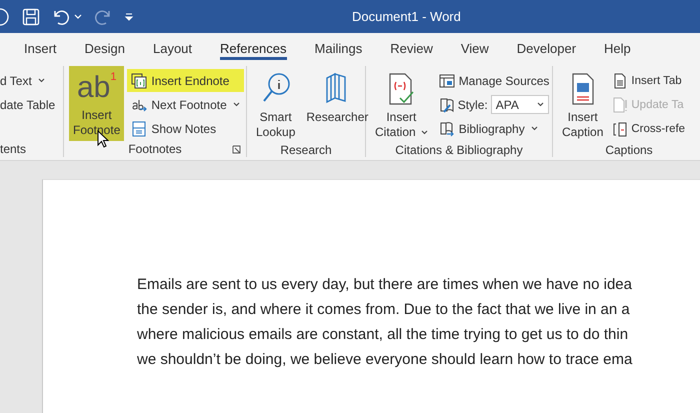  Describe the element at coordinates (104, 48) in the screenshot. I see `ribbon-tab: Design` at that location.